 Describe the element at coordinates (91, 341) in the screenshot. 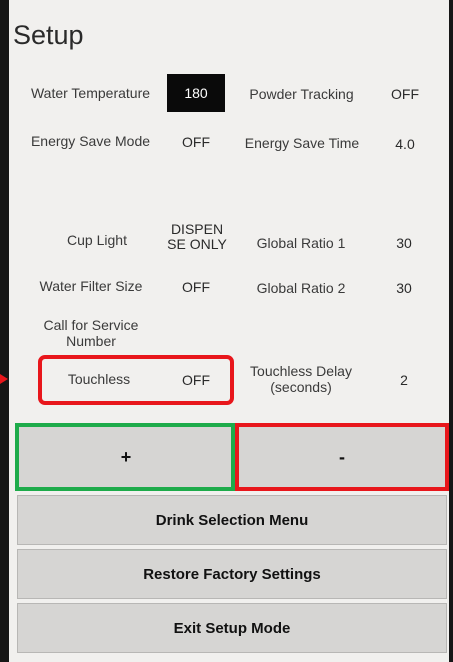

I see `call-for-service-label-line2: Number` at that location.